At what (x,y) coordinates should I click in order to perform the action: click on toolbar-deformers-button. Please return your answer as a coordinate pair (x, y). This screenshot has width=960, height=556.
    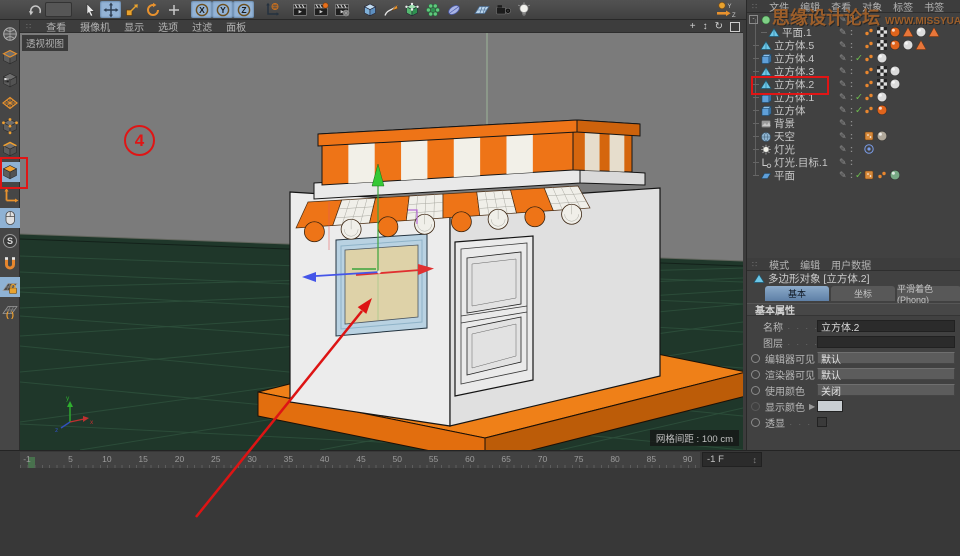
    Looking at the image, I should click on (453, 9).